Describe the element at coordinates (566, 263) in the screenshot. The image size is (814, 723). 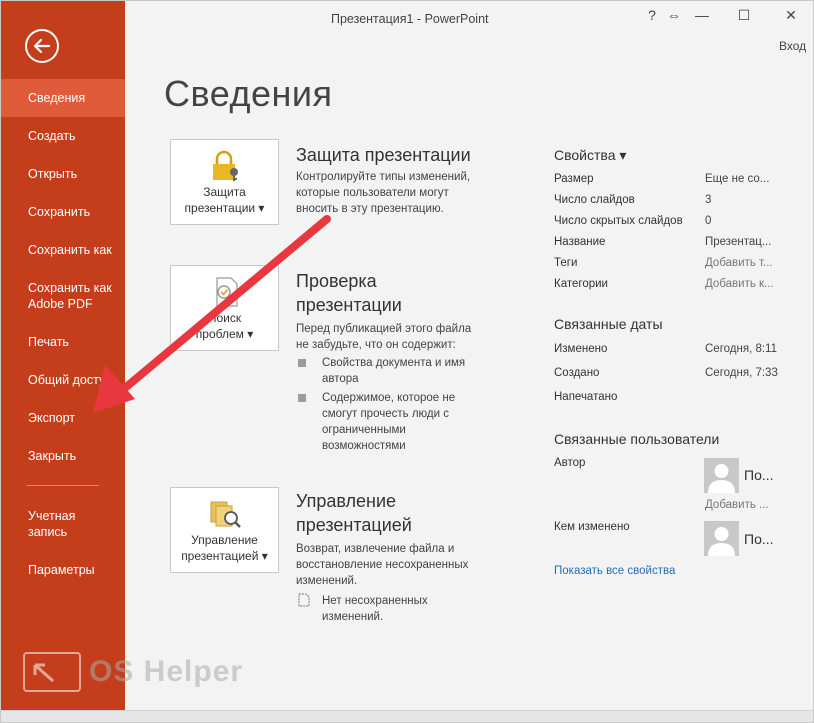
I see `property-label: Теги` at that location.